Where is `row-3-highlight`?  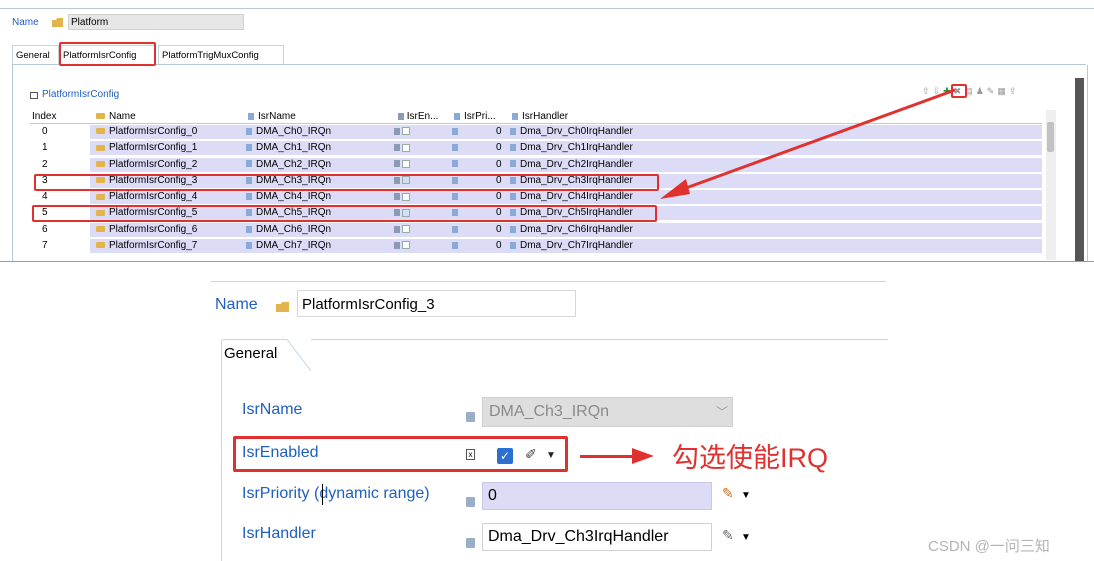 row-3-highlight is located at coordinates (346, 182).